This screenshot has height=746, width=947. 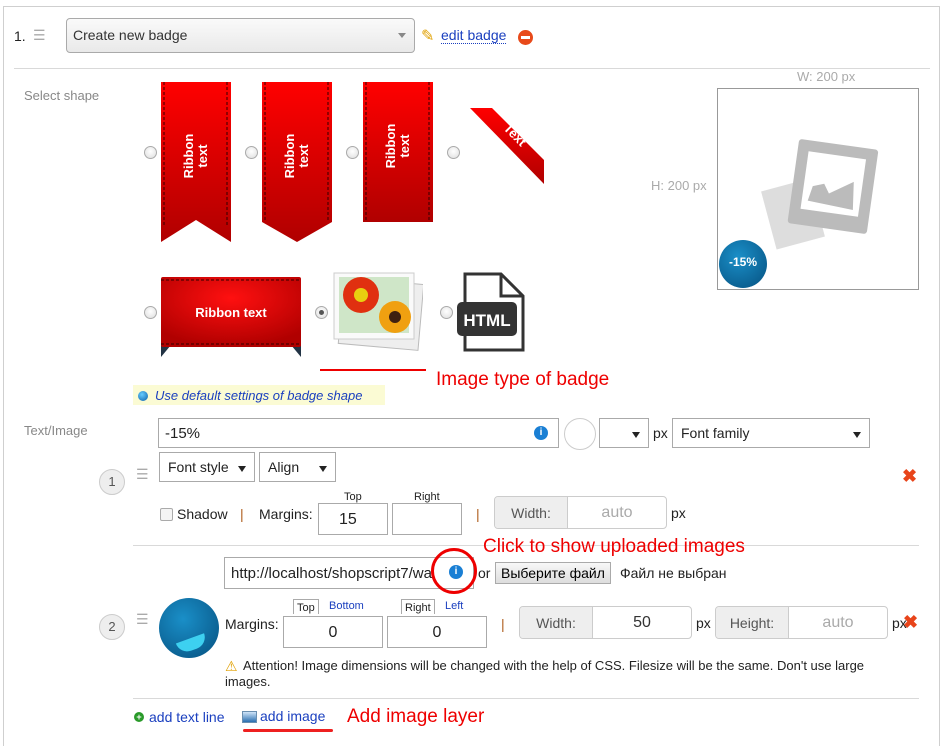 What do you see at coordinates (486, 320) in the screenshot?
I see `svg-text: HTML` at bounding box center [486, 320].